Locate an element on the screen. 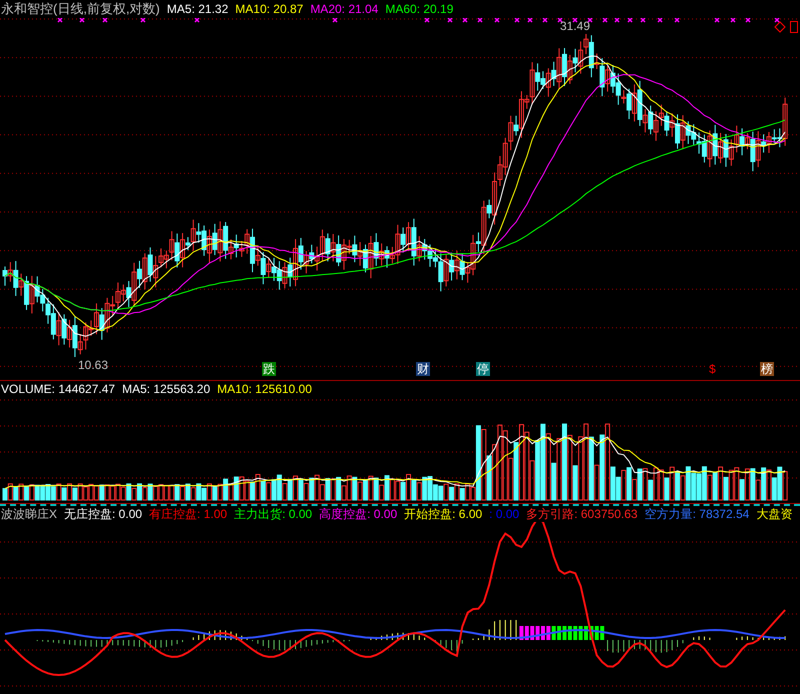  indicator-legend-label: 波波睇庄X is located at coordinates (29, 514).